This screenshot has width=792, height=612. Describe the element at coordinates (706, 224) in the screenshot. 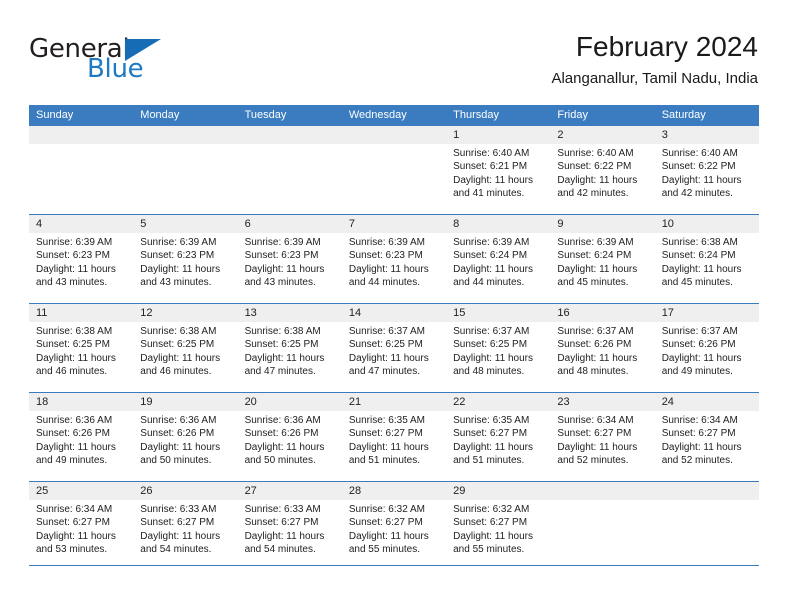

I see `day-number: 10` at that location.